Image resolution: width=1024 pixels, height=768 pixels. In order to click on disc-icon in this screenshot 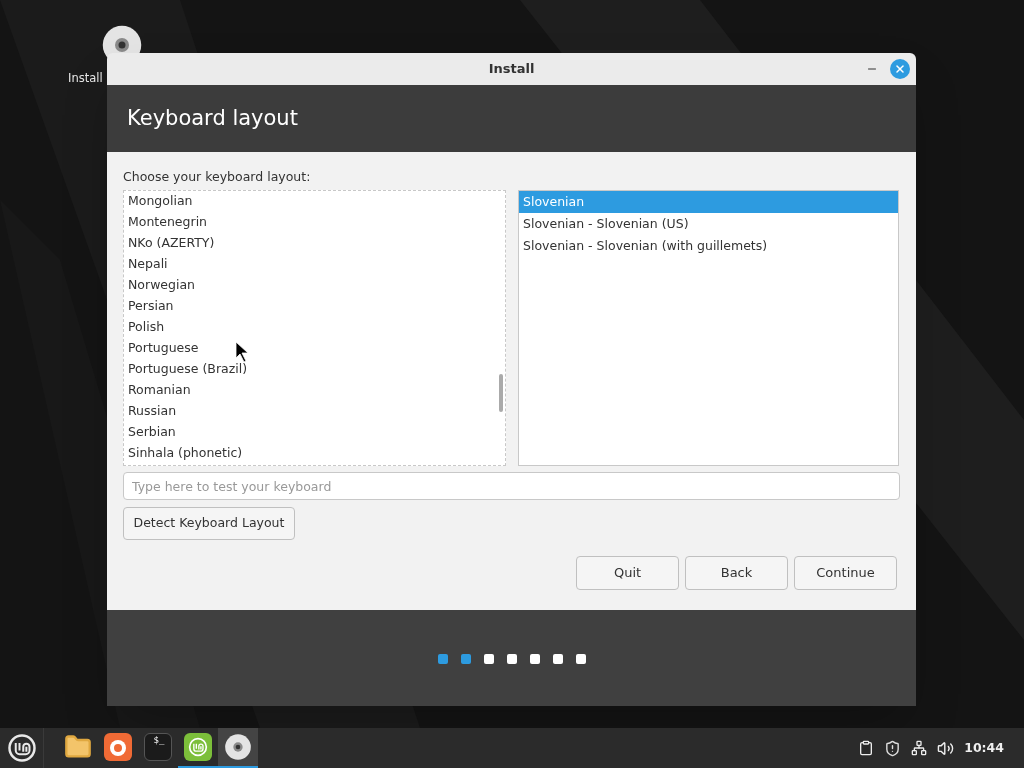, I will do `click(238, 747)`.